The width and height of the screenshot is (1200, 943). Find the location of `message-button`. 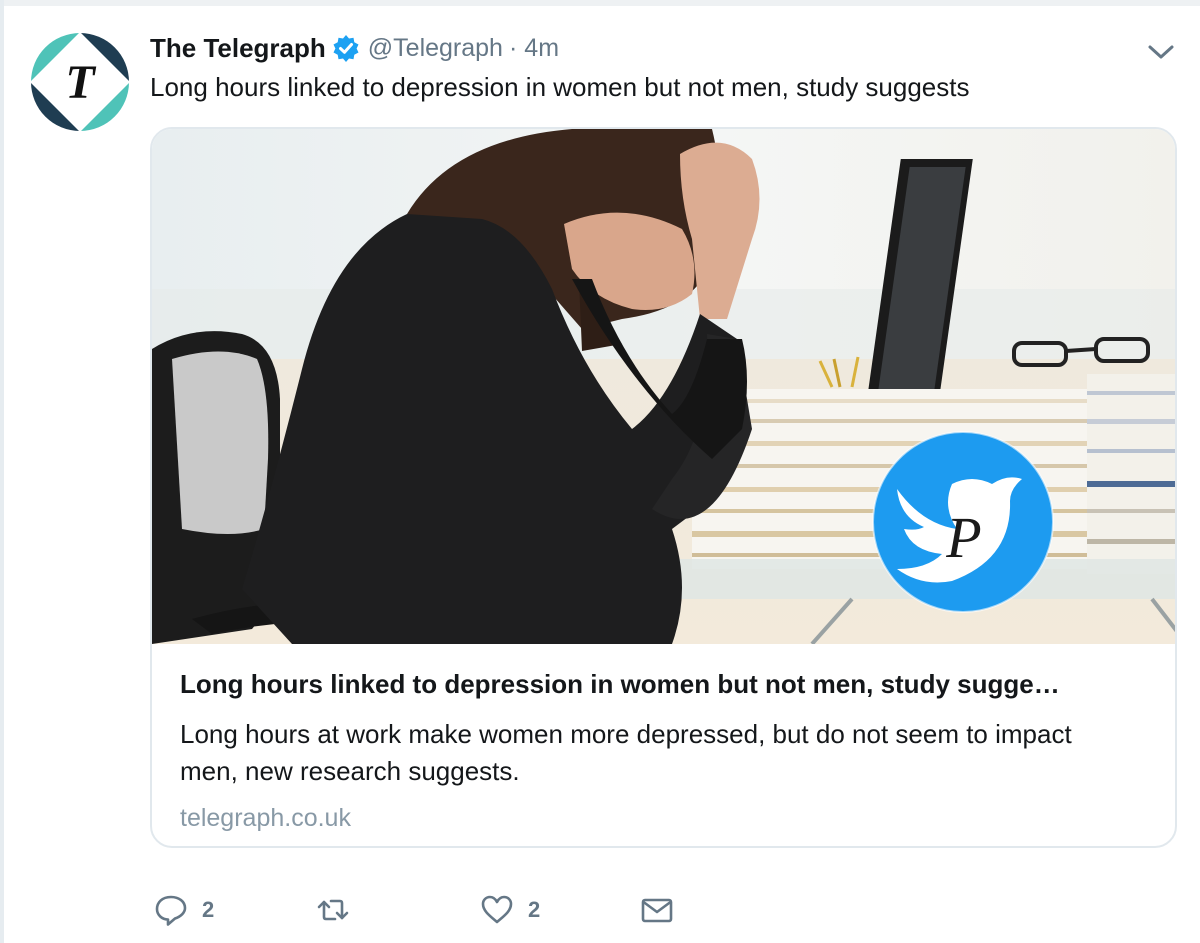

message-button is located at coordinates (657, 910).